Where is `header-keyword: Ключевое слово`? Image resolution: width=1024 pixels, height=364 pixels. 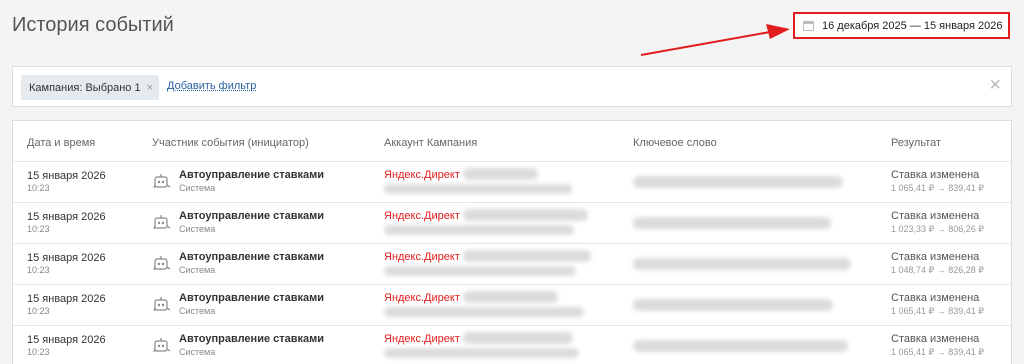 header-keyword: Ключевое слово is located at coordinates (675, 143).